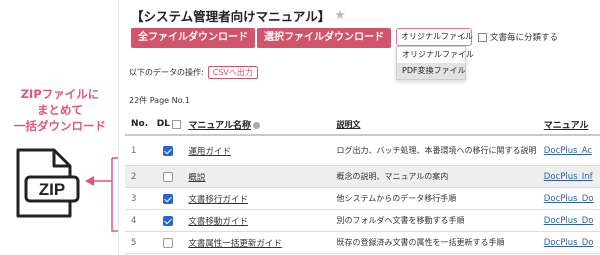  Describe the element at coordinates (231, 16) in the screenshot. I see `page-title: 【システム管理者向けマニュアル】` at that location.